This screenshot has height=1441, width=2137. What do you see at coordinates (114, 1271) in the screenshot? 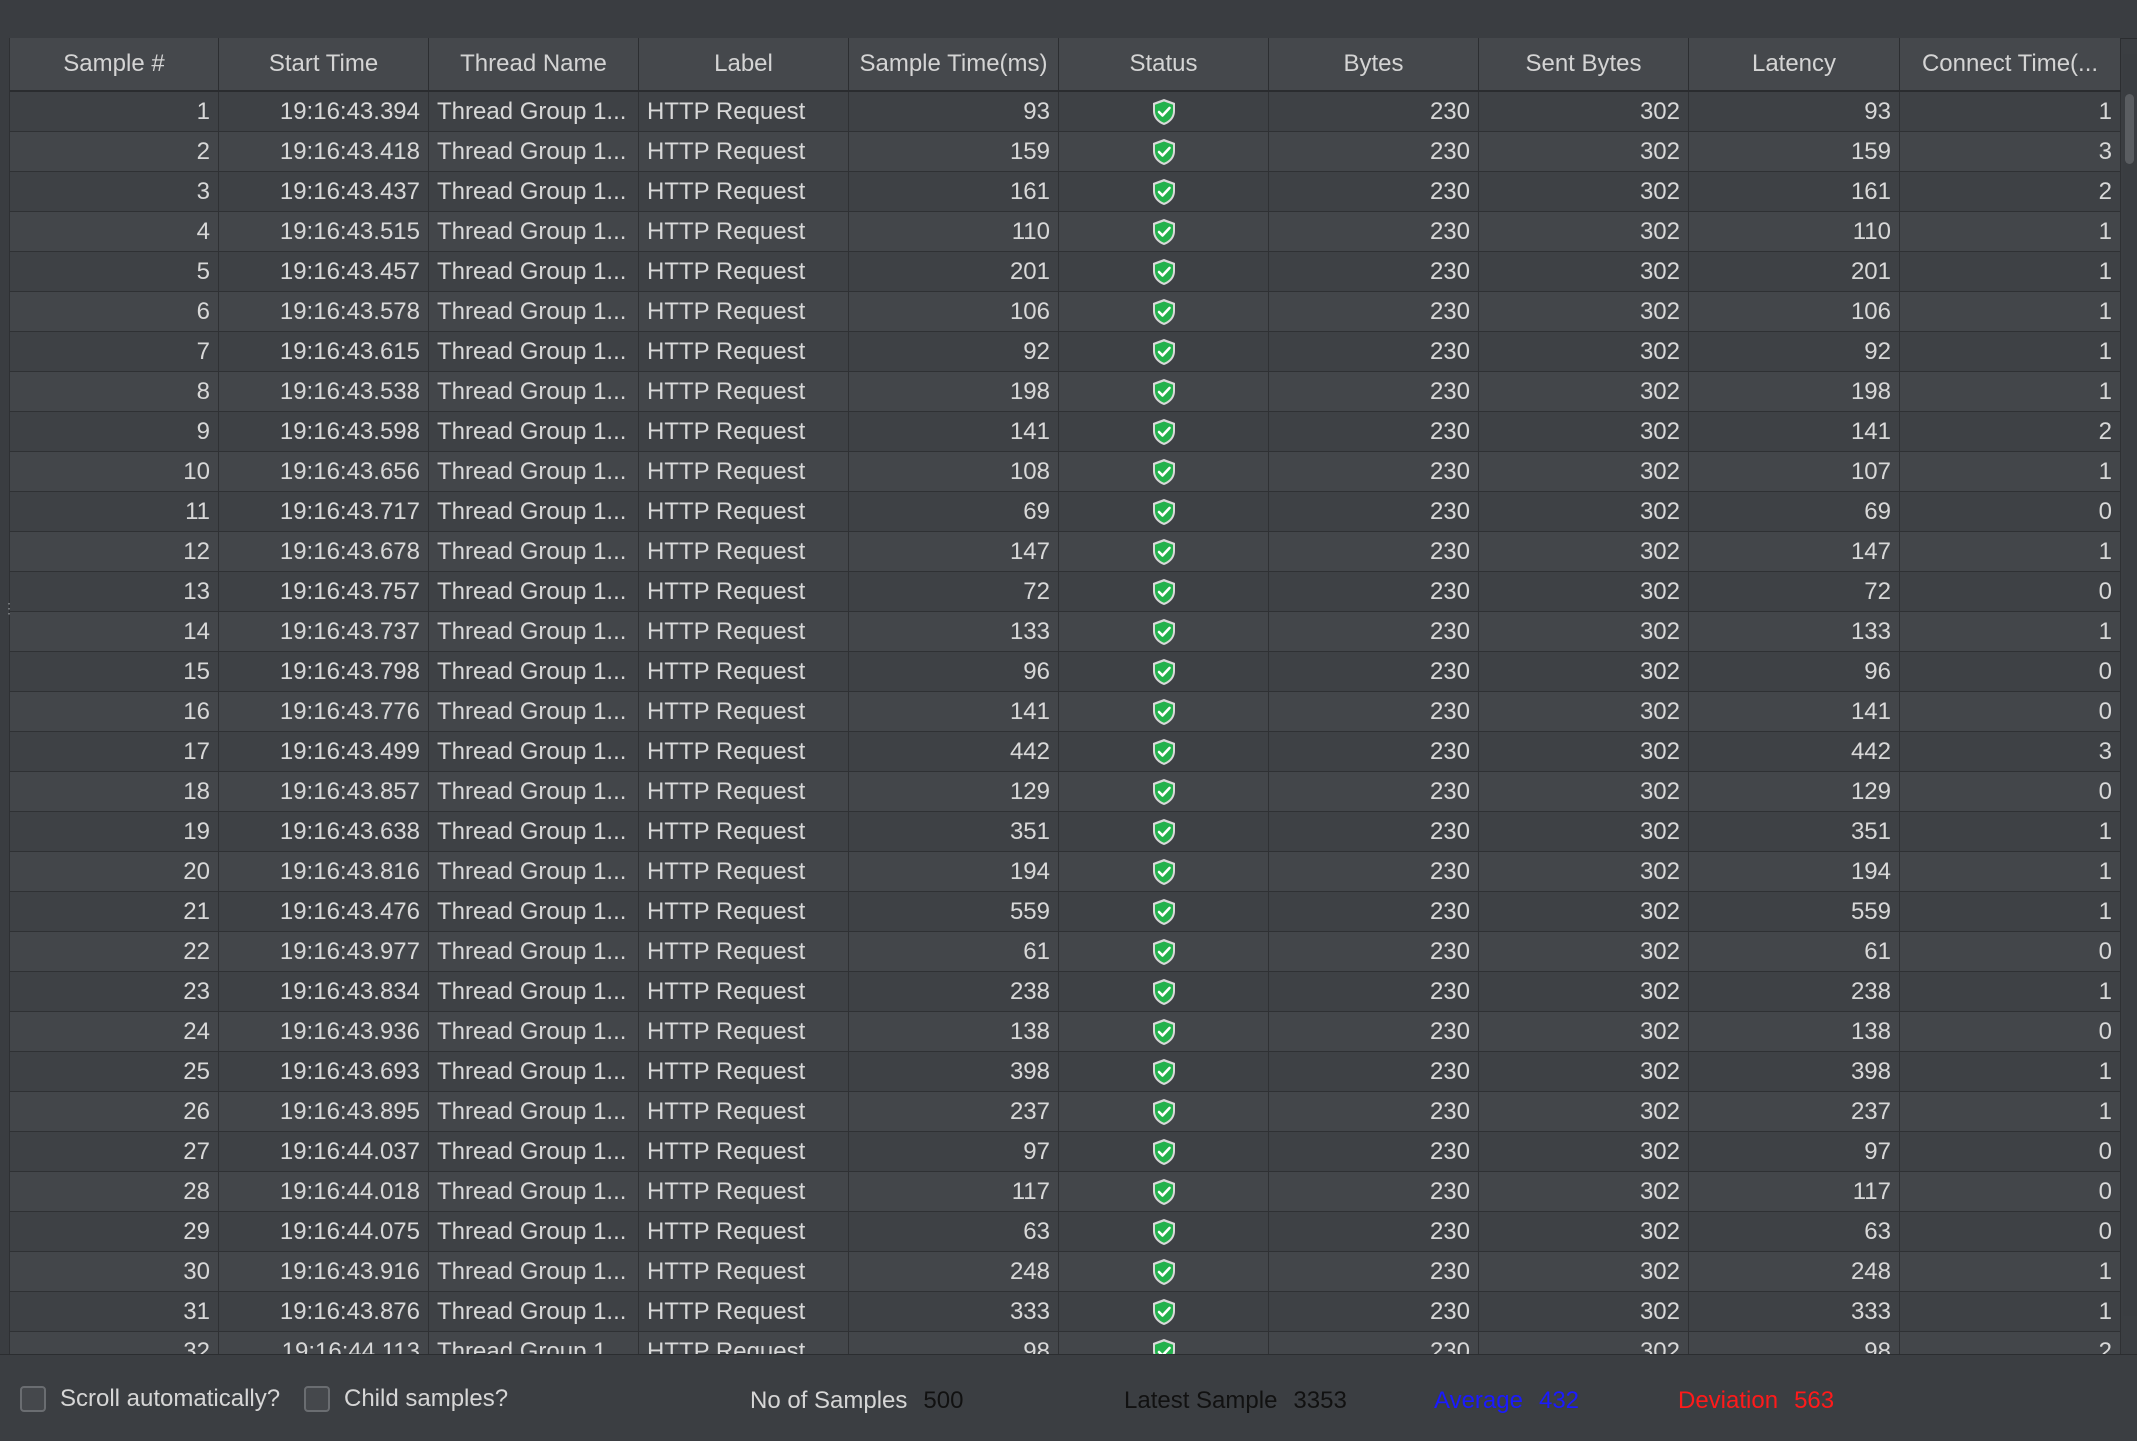
I see `cell-sample-number: 30` at bounding box center [114, 1271].